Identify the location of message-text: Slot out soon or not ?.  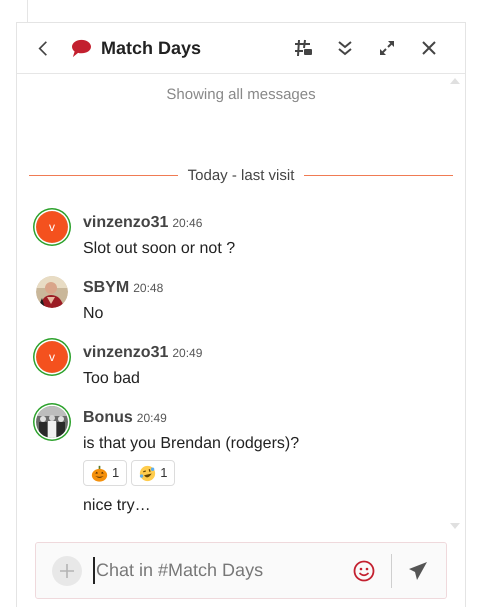
(159, 249).